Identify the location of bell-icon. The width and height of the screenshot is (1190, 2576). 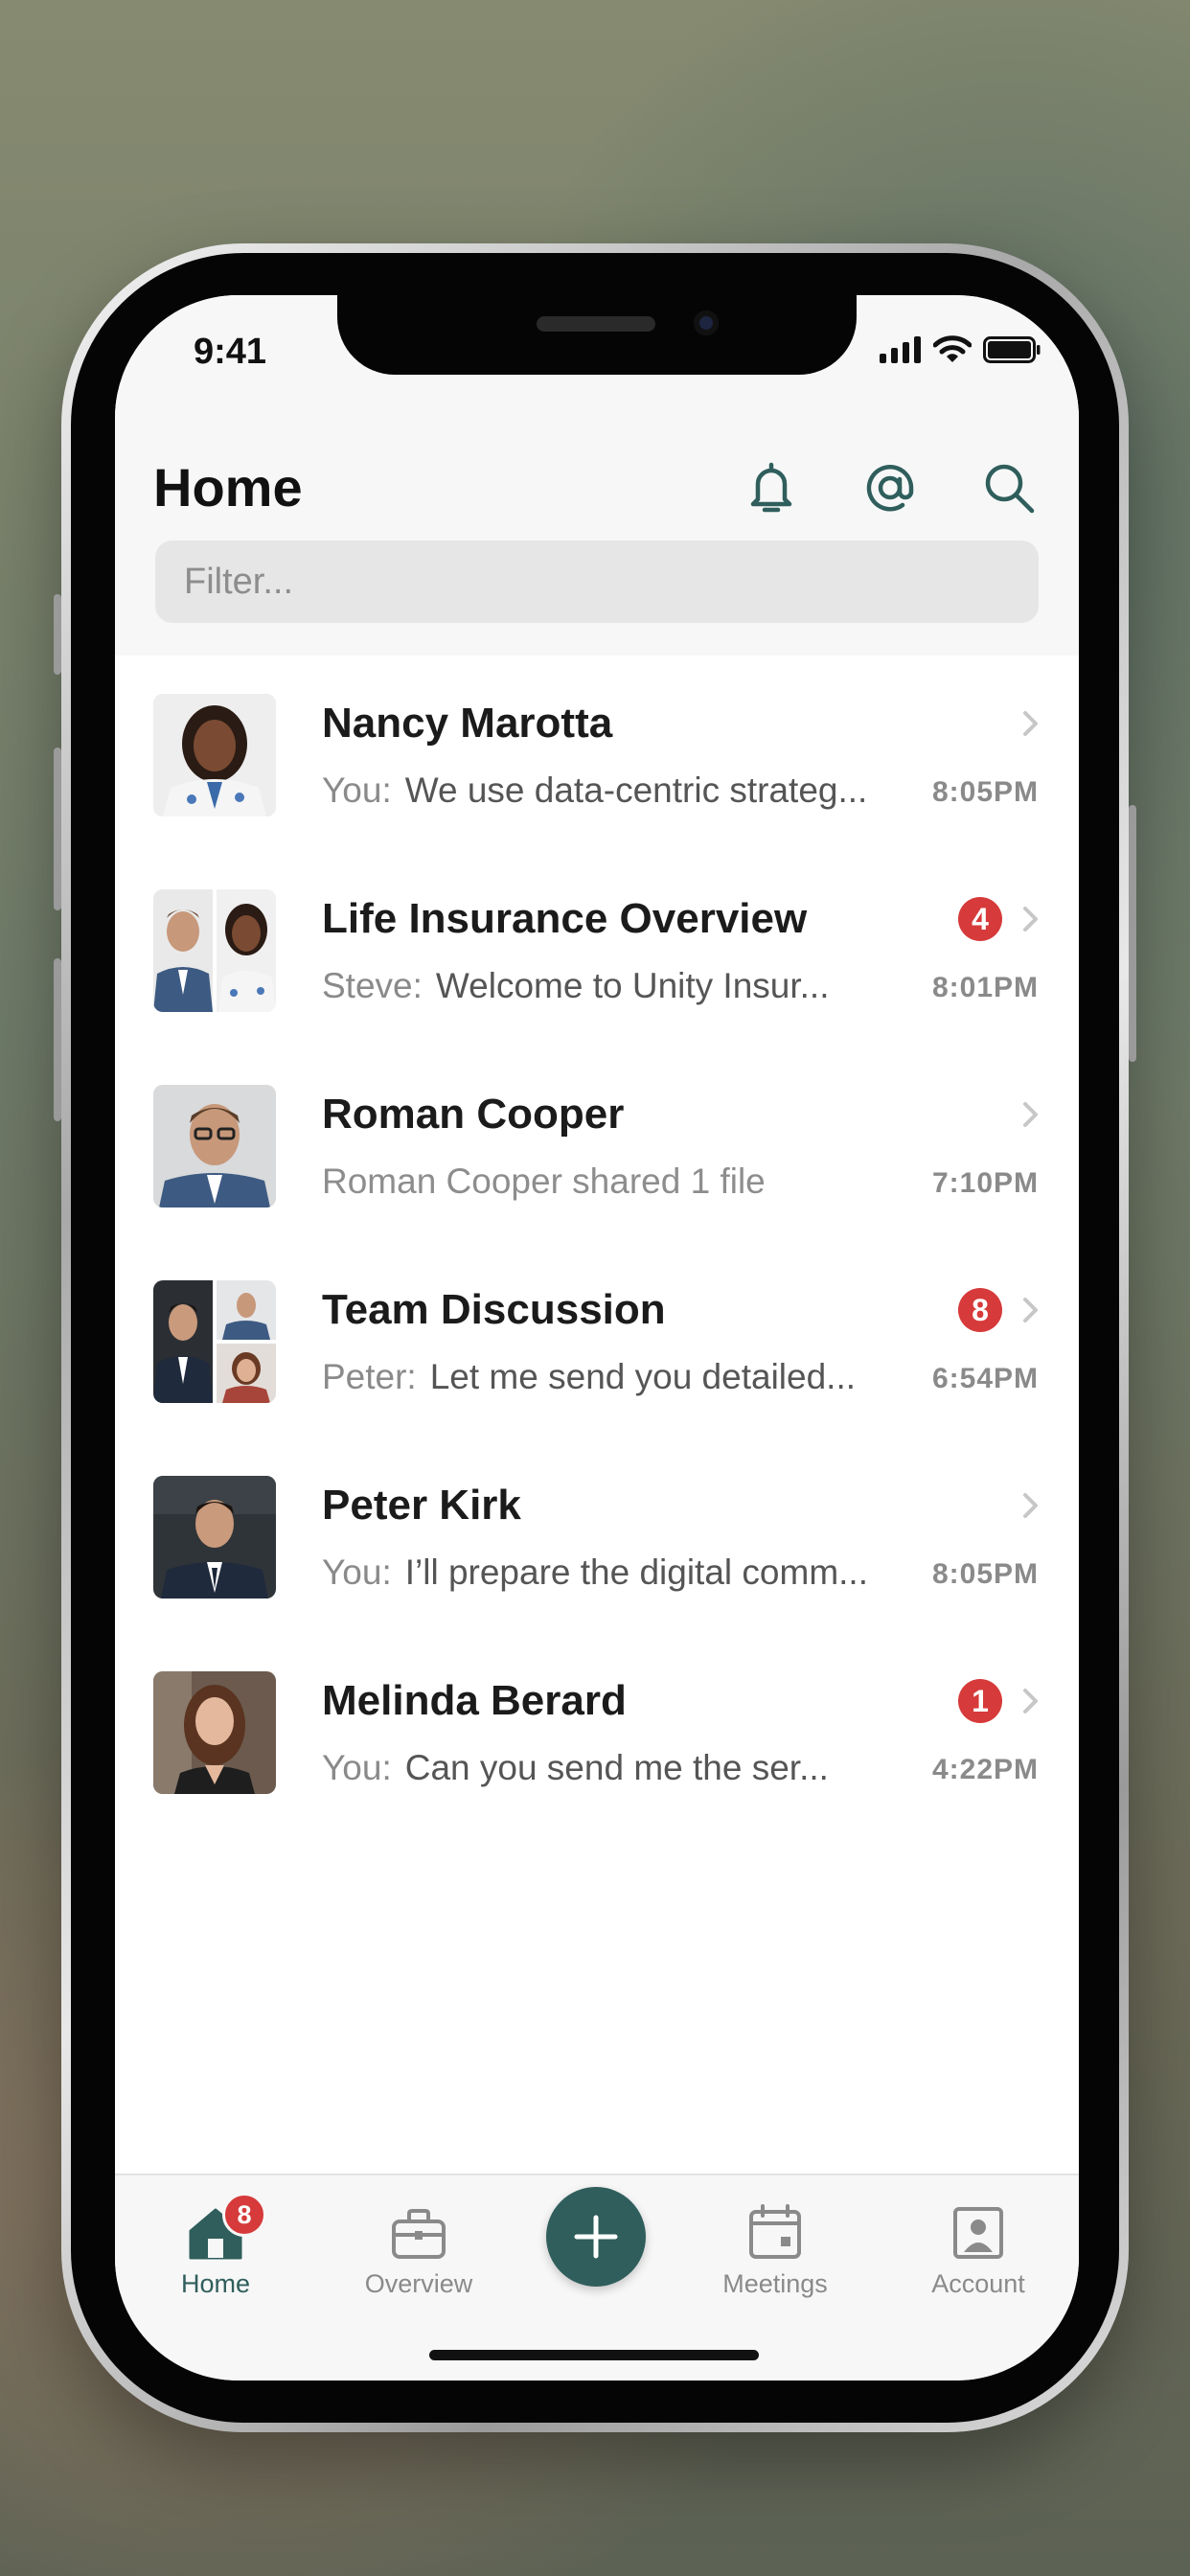
(771, 487).